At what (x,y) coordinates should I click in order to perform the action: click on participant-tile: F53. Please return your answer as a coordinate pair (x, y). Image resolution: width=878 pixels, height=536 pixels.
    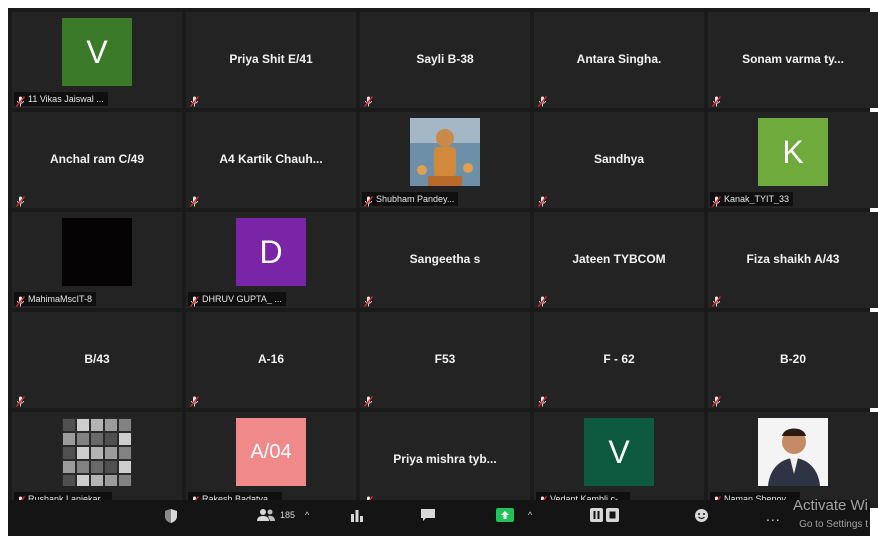
    Looking at the image, I should click on (445, 360).